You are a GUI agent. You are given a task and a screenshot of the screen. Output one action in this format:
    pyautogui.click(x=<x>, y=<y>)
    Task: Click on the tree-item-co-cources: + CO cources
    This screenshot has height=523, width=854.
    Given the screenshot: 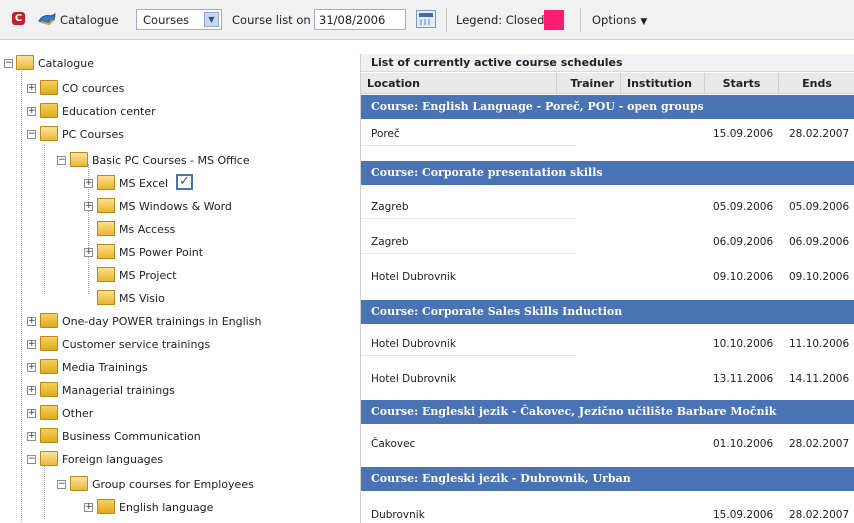 What is the action you would take?
    pyautogui.click(x=179, y=90)
    